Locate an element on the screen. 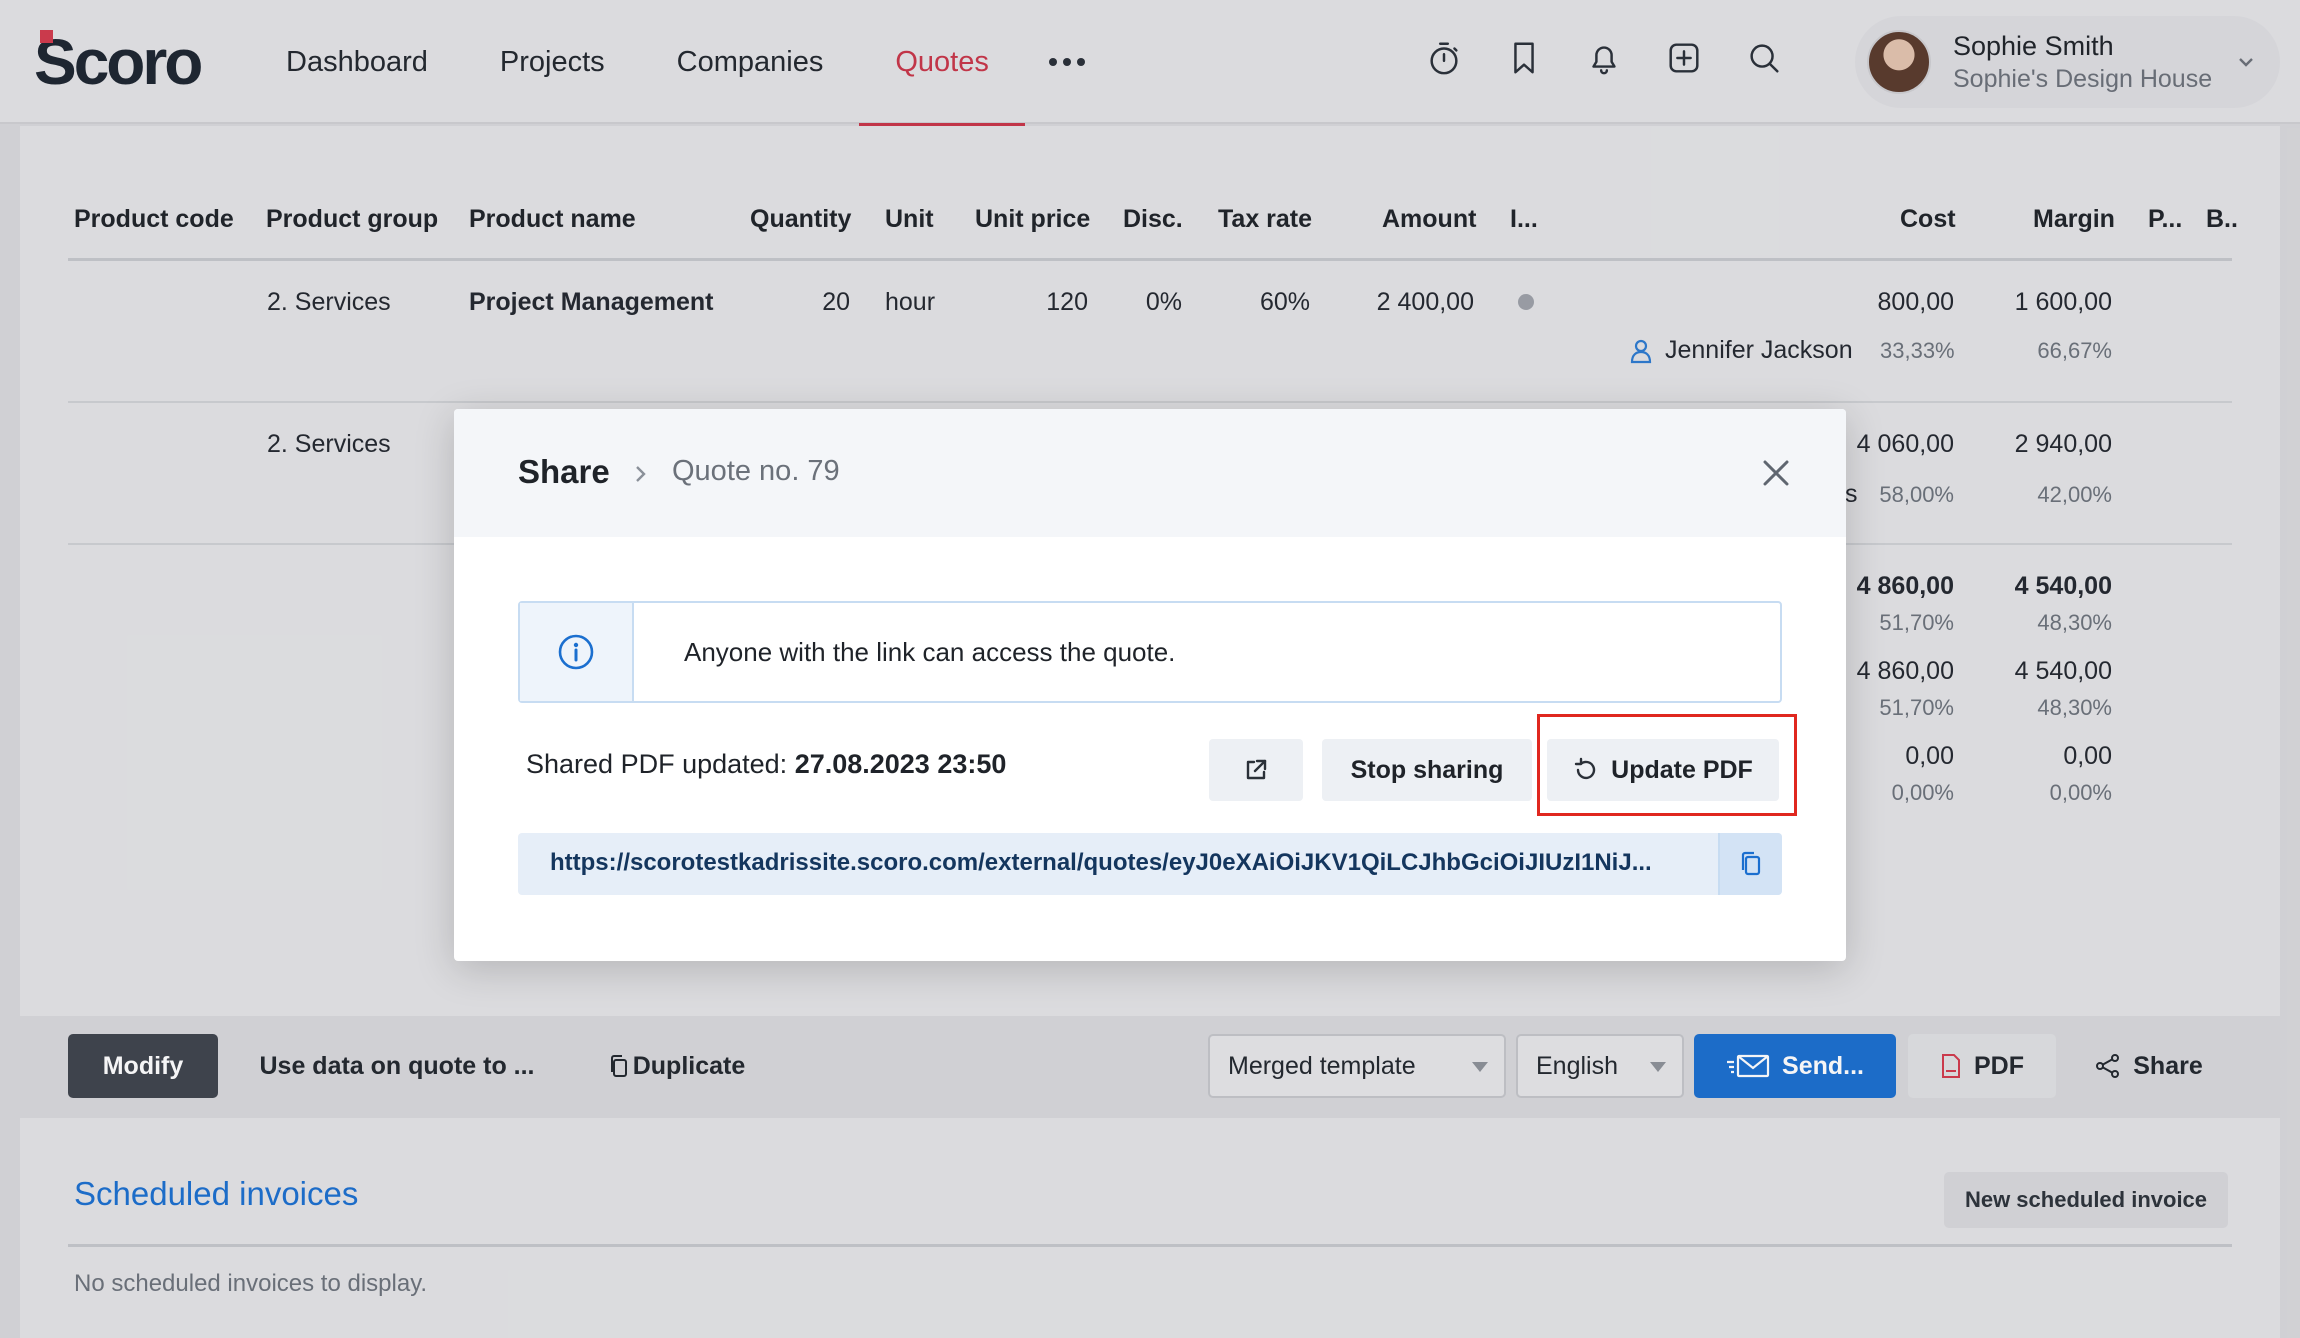  modal-header: Share Quote no. 79 is located at coordinates (1150, 473).